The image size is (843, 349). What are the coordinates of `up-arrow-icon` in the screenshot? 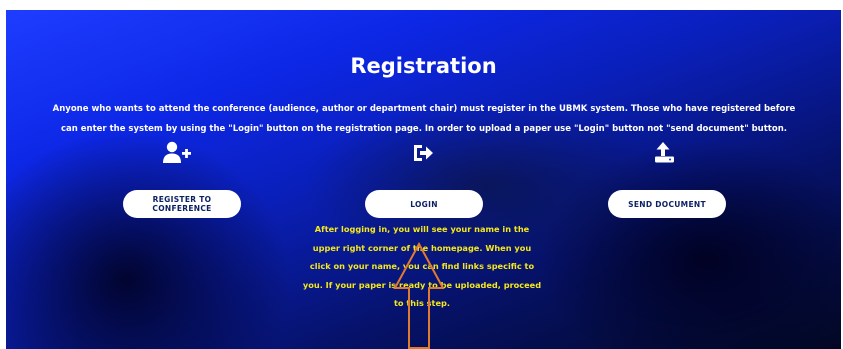 It's located at (419, 295).